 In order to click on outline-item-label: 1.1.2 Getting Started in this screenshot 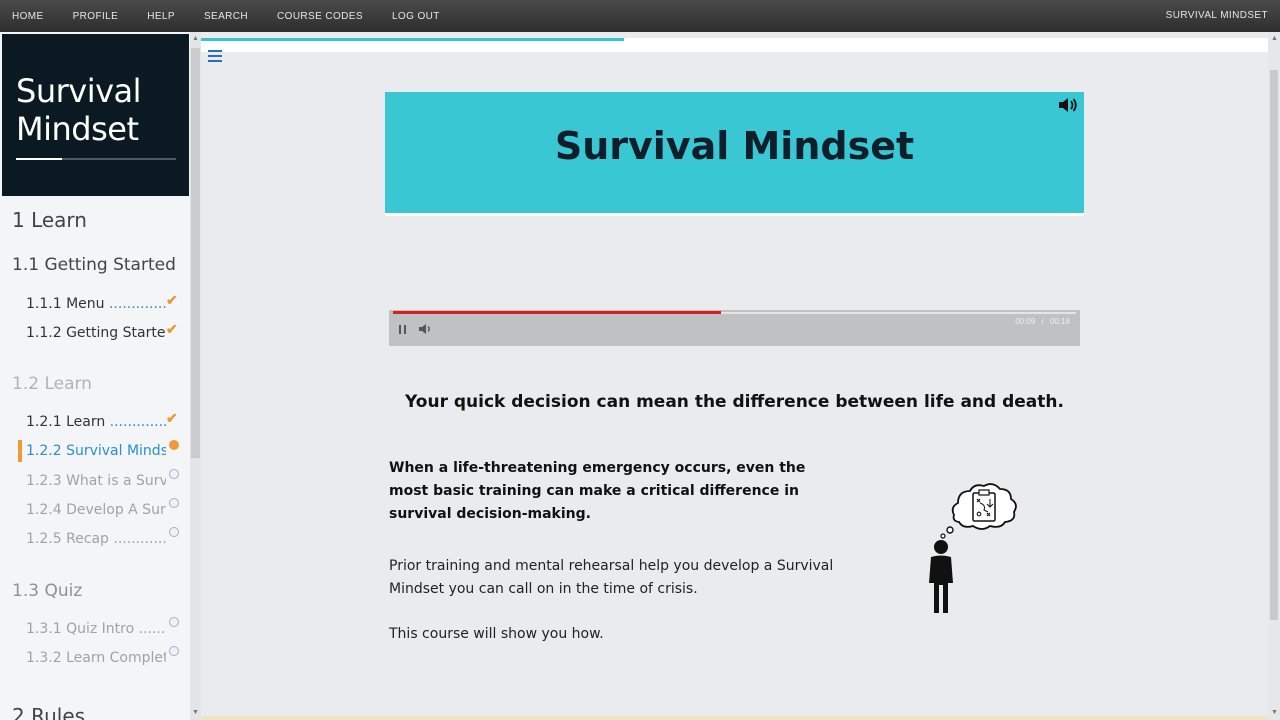, I will do `click(96, 333)`.